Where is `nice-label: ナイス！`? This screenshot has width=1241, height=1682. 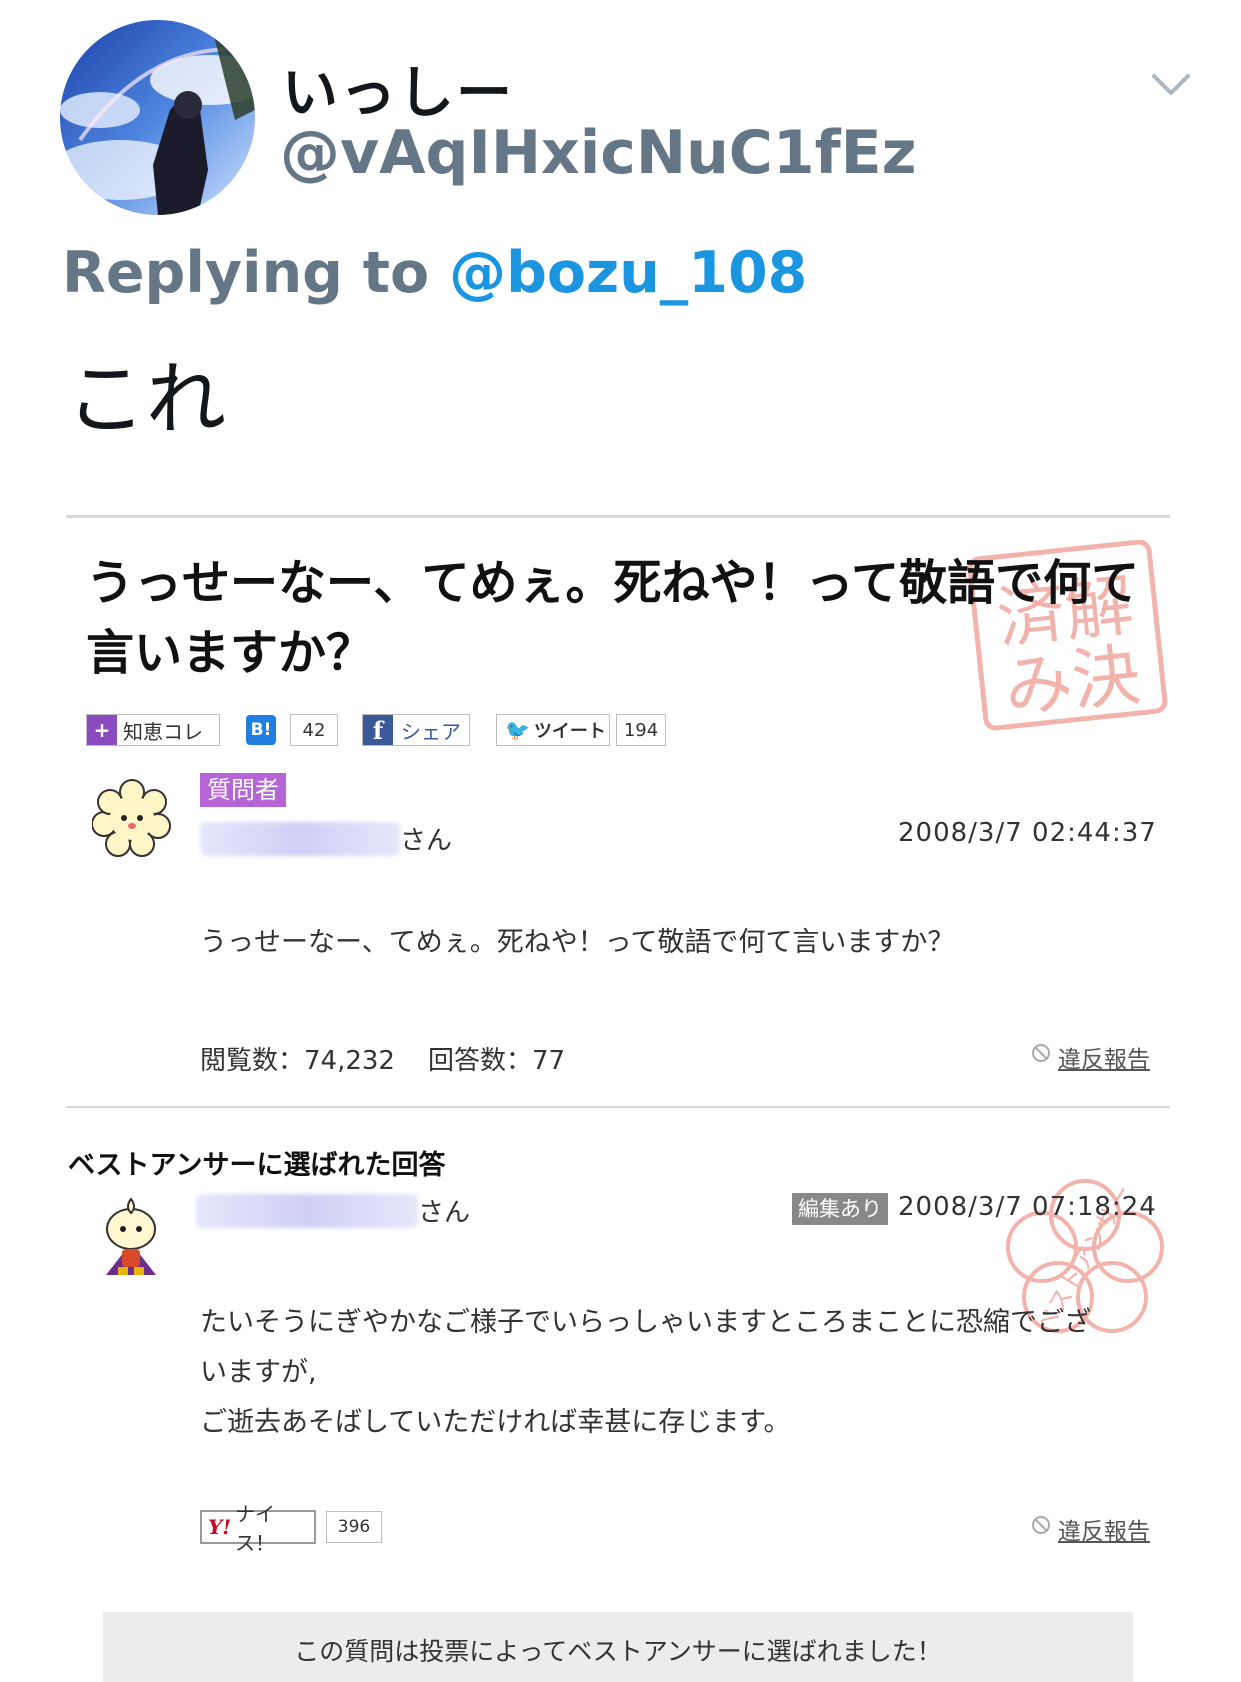
nice-label: ナイス！ is located at coordinates (255, 1528).